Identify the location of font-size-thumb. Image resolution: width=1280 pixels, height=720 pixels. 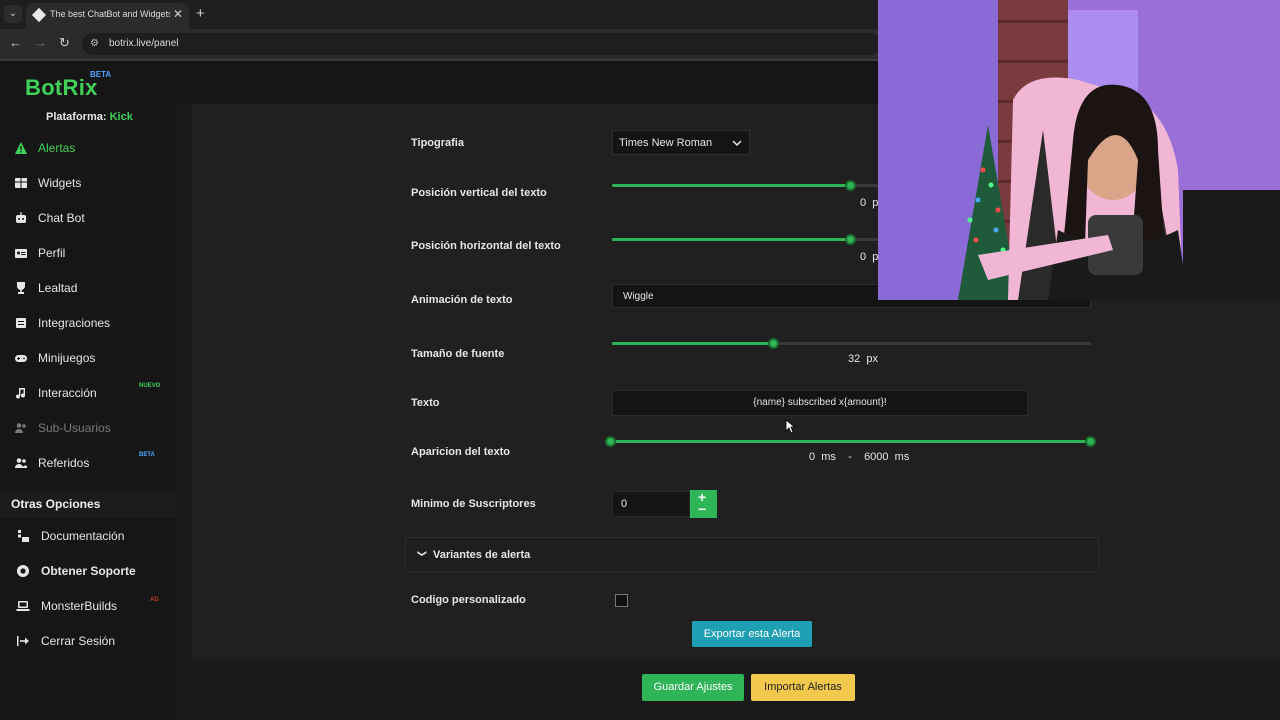
(773, 343).